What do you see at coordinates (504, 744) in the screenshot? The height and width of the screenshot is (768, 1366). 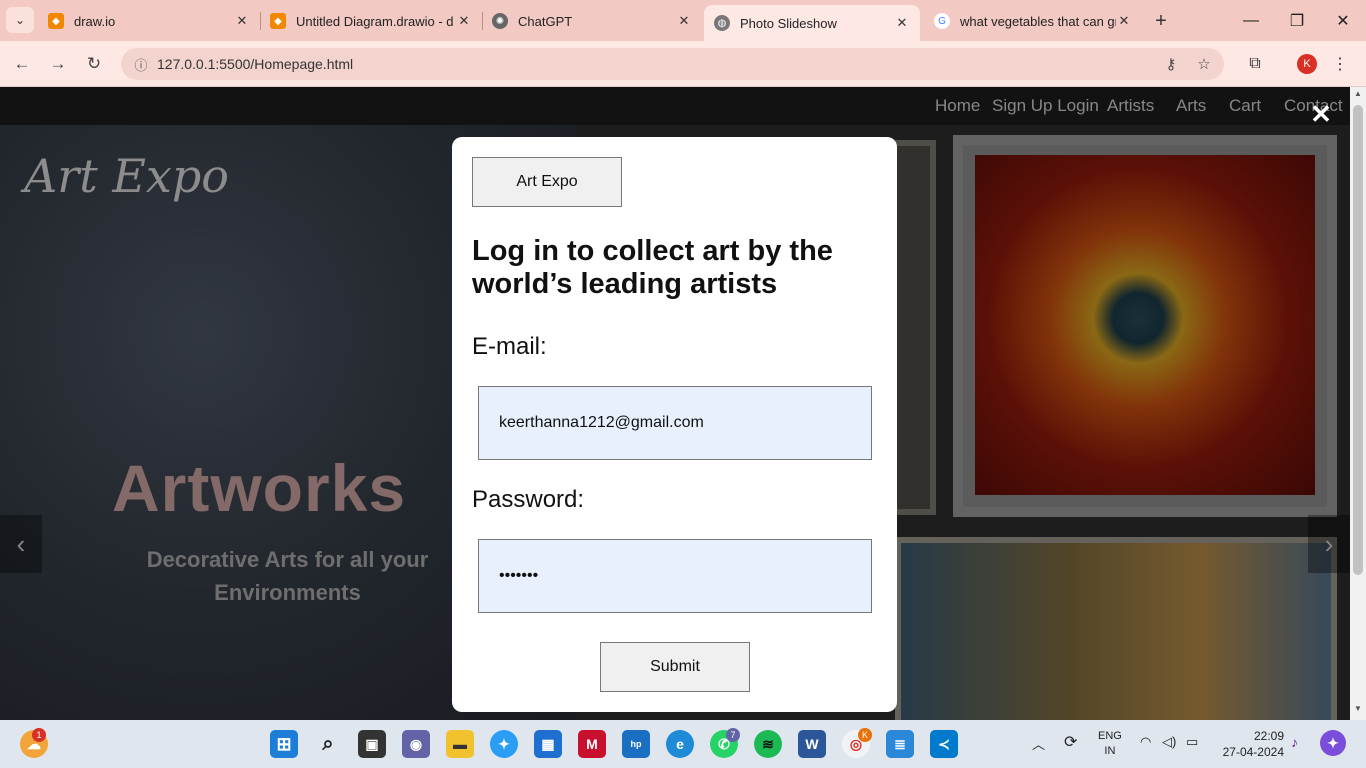 I see `copilot-icon: ✦` at bounding box center [504, 744].